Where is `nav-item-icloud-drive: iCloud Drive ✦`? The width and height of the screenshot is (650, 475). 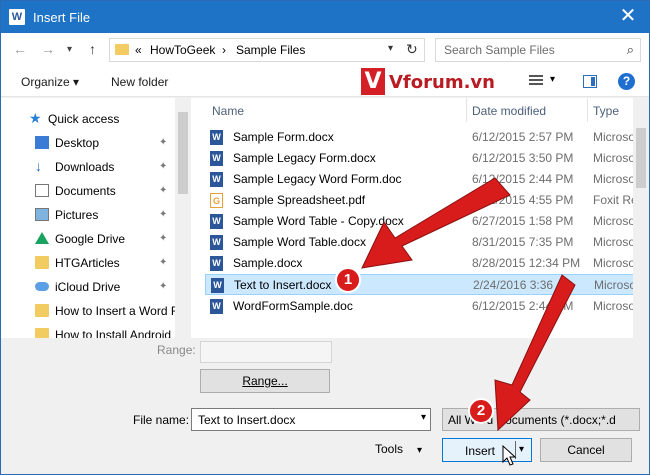
nav-item-icloud-drive: iCloud Drive ✦ is located at coordinates (88, 287).